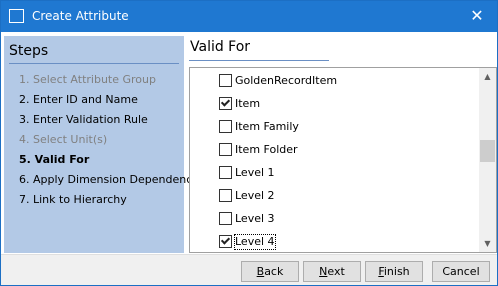 The height and width of the screenshot is (286, 498). I want to click on close-button: ✕, so click(477, 16).